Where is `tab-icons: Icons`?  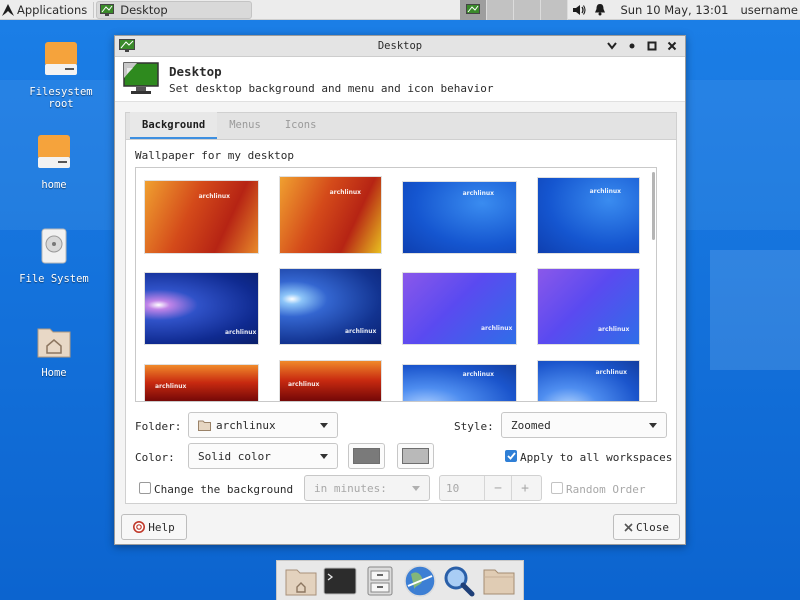 tab-icons: Icons is located at coordinates (301, 125).